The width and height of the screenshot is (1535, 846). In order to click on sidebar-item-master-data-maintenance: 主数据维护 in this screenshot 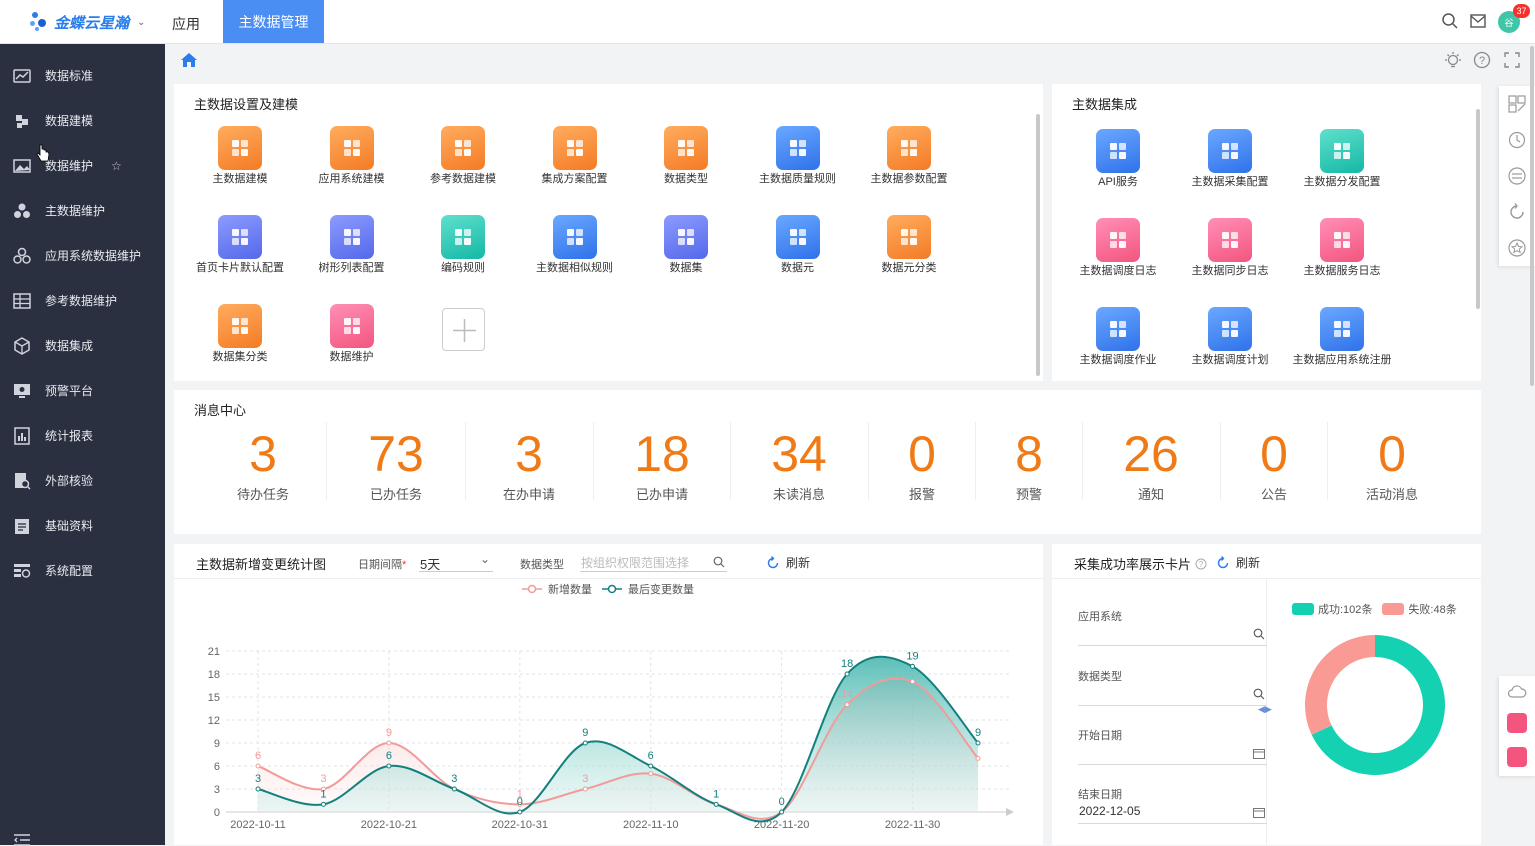, I will do `click(82, 210)`.